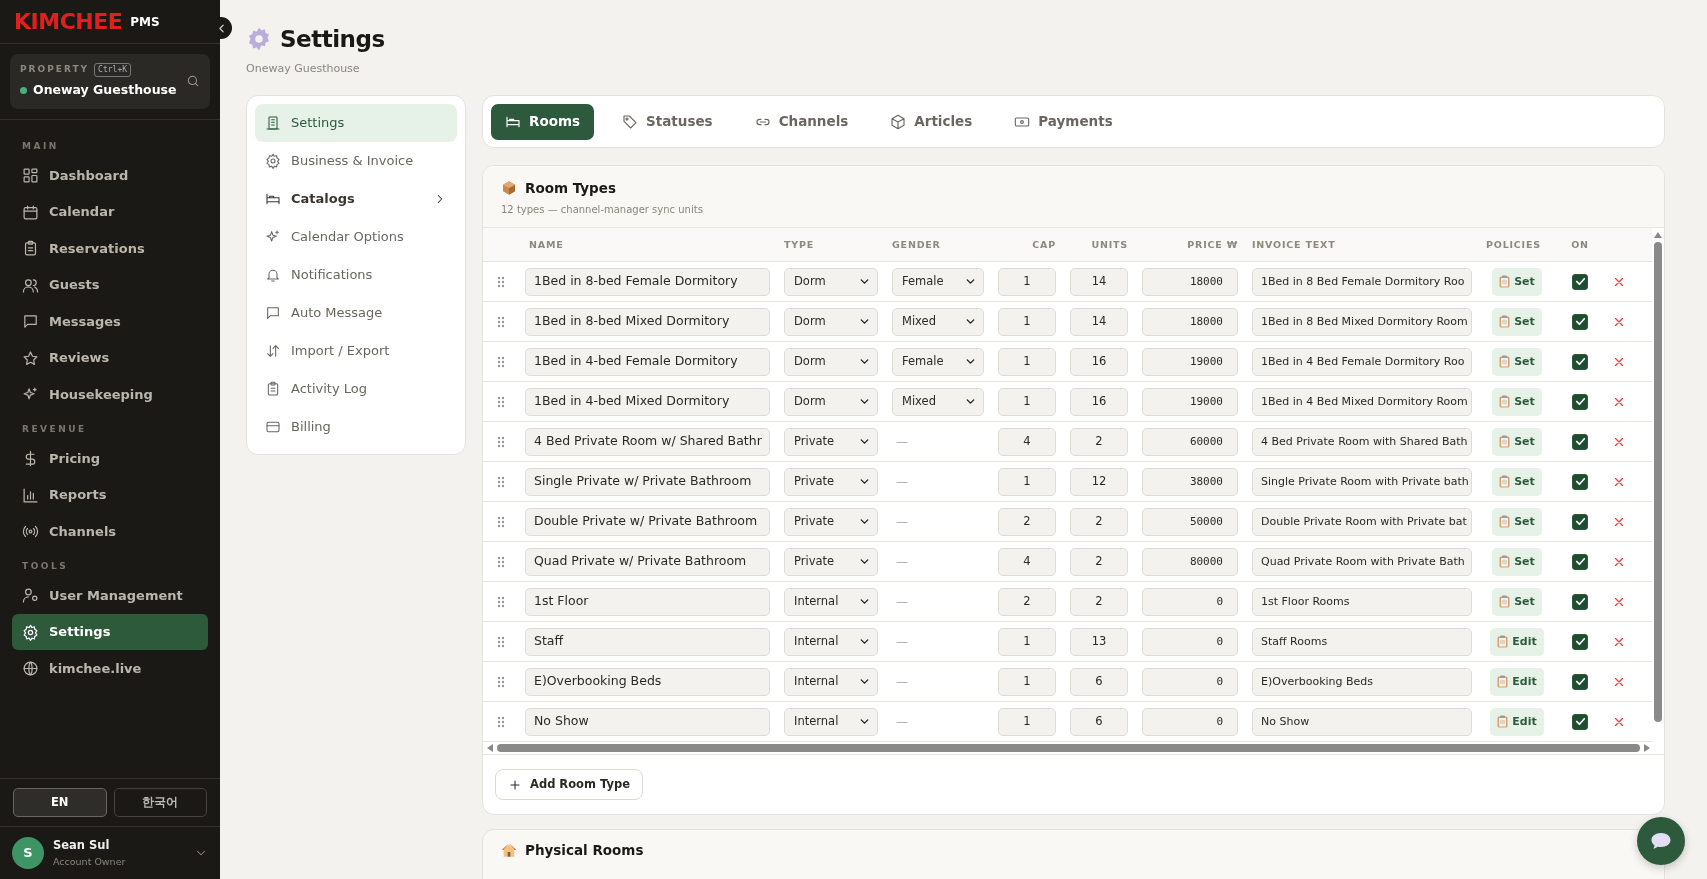 This screenshot has height=879, width=1707. What do you see at coordinates (110, 81) in the screenshot?
I see `property-switcher: PROPERTY Ctrl+K Oneway Guesthouse` at bounding box center [110, 81].